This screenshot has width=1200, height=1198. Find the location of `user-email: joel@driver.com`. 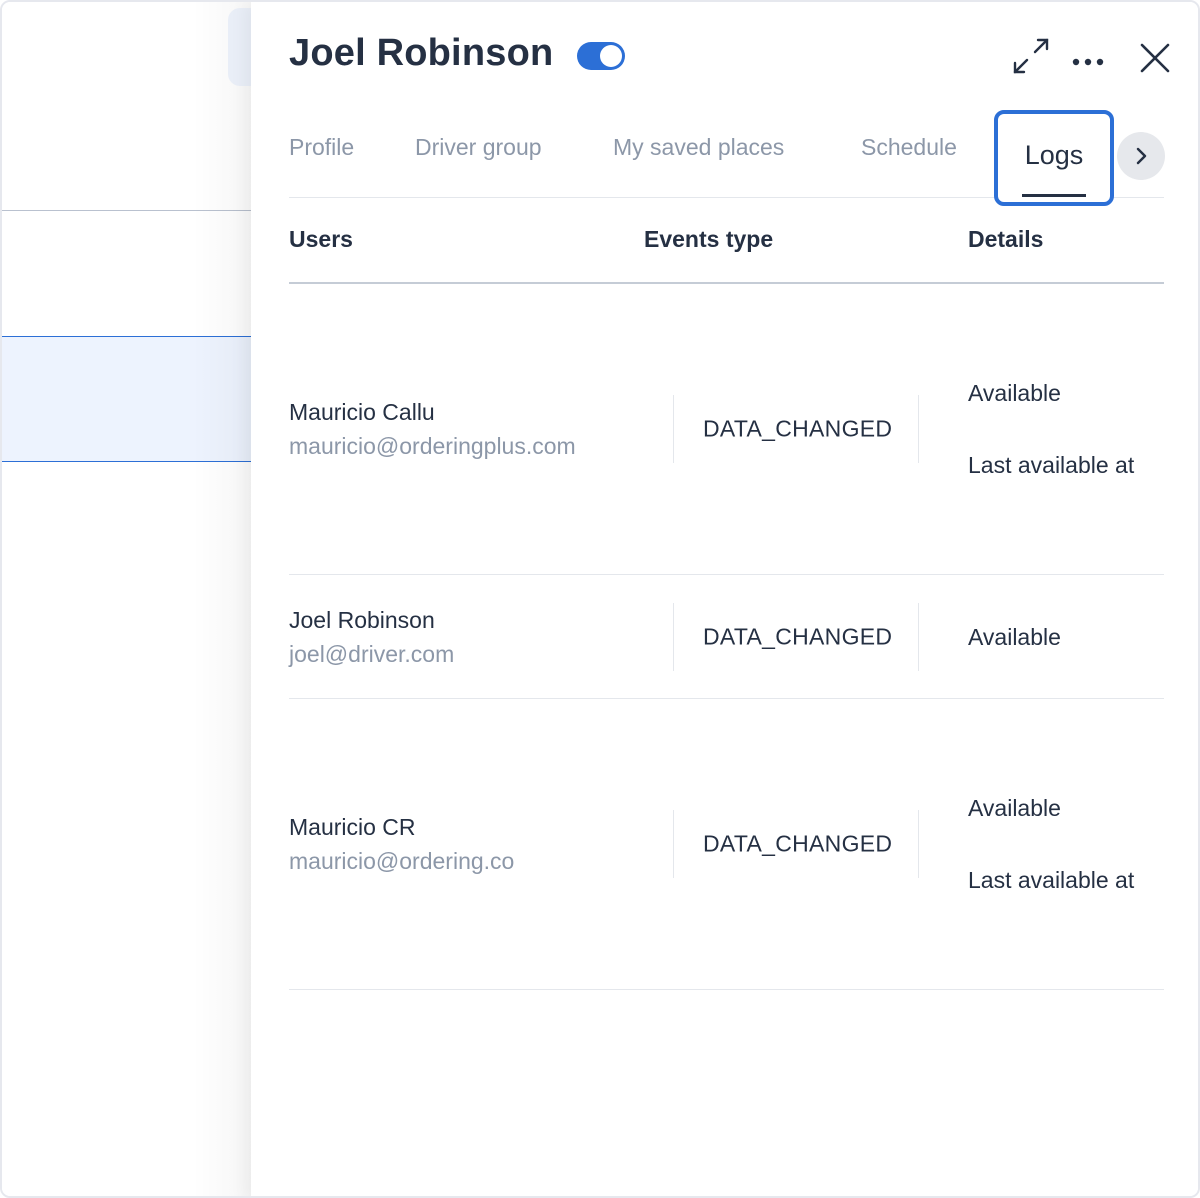

user-email: joel@driver.com is located at coordinates (372, 653).